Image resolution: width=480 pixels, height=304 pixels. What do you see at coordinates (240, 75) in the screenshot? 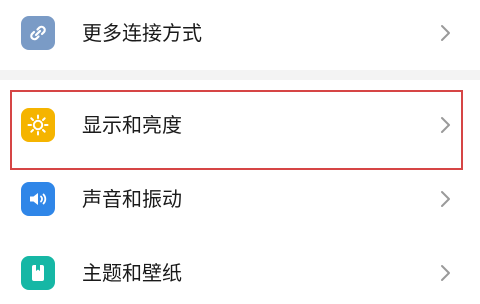
I see `section-divider` at bounding box center [240, 75].